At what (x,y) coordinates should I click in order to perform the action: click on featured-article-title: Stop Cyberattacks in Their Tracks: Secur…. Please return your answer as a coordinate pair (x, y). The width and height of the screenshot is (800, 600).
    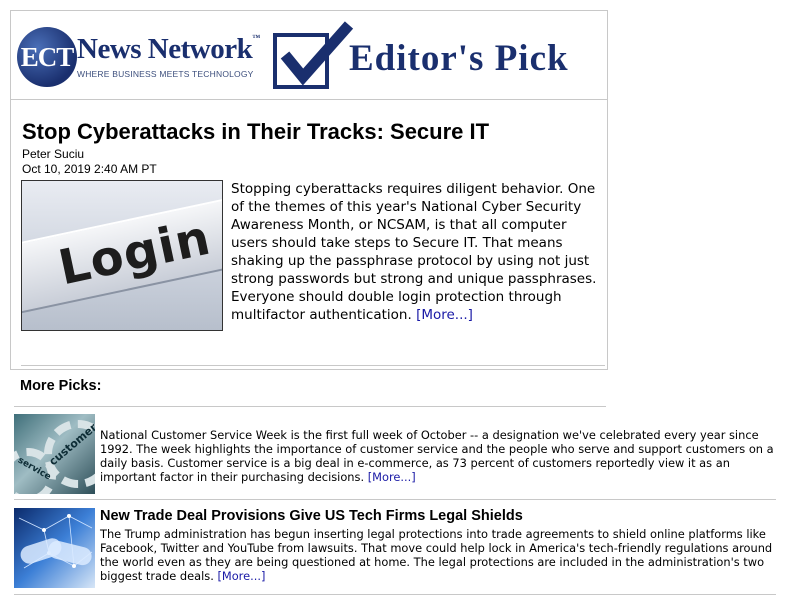
    Looking at the image, I should click on (255, 132).